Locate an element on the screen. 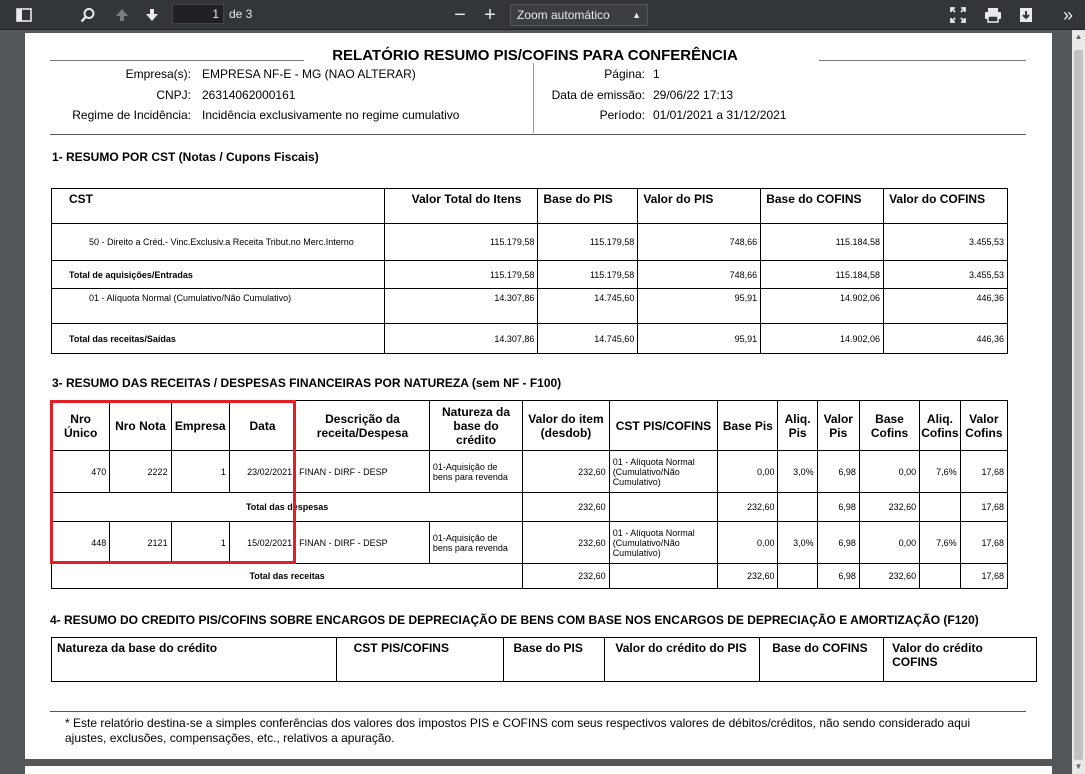 Image resolution: width=1085 pixels, height=774 pixels. header-divider is located at coordinates (533, 98).